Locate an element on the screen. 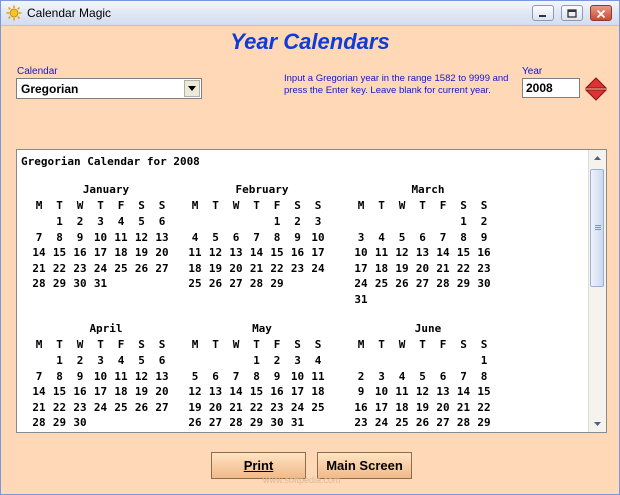  year-down-icon is located at coordinates (596, 95).